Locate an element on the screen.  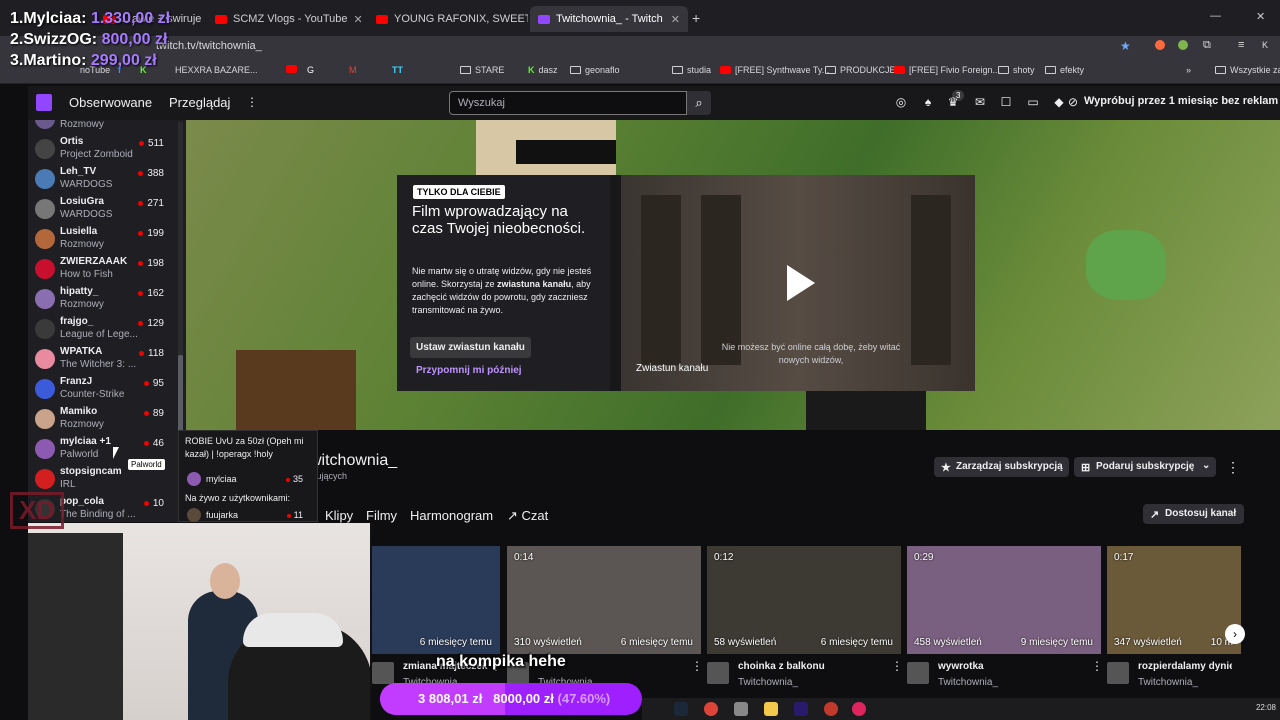
bookmark-folder-stare: STARE is located at coordinates (482, 70).